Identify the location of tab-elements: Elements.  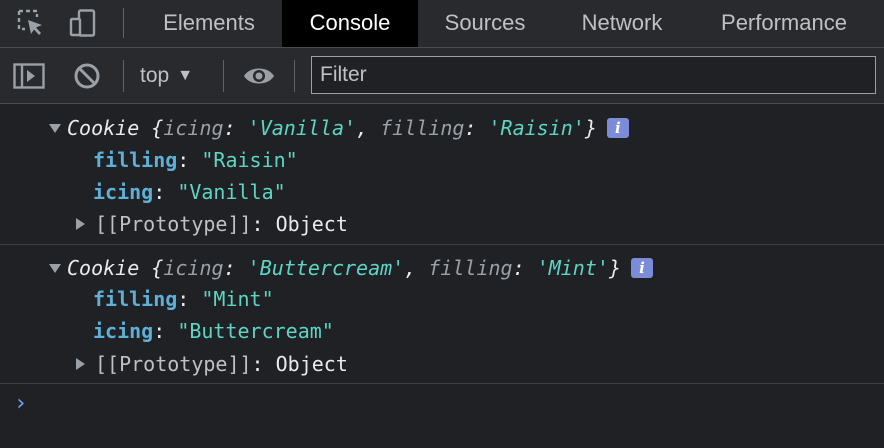
(209, 23).